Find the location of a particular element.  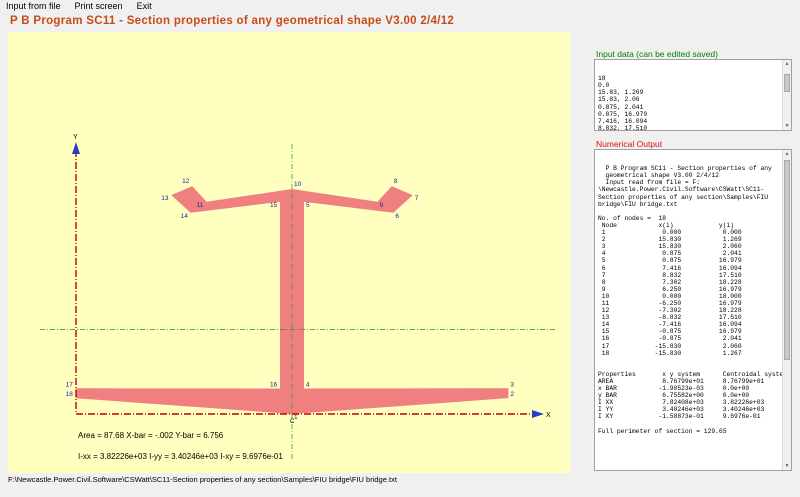

input-scrollbar: ▲ ▼ is located at coordinates (786, 95).